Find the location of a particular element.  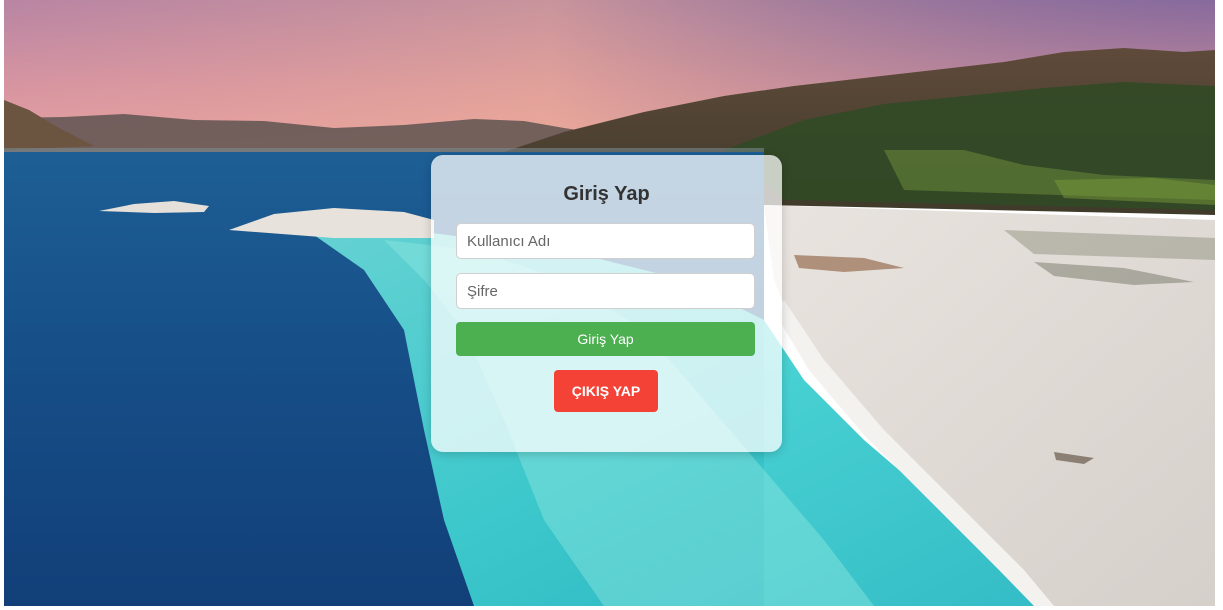

login-card: Giriş Yap Giriş Yap ÇIKIŞ YAP is located at coordinates (606, 303).